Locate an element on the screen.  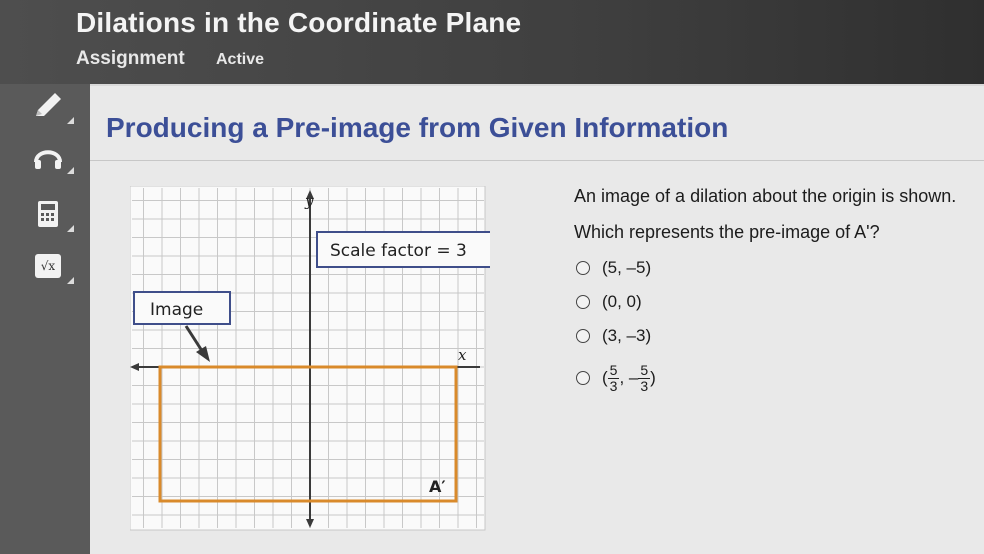
point-label-a-prime: A′ is located at coordinates (437, 486).